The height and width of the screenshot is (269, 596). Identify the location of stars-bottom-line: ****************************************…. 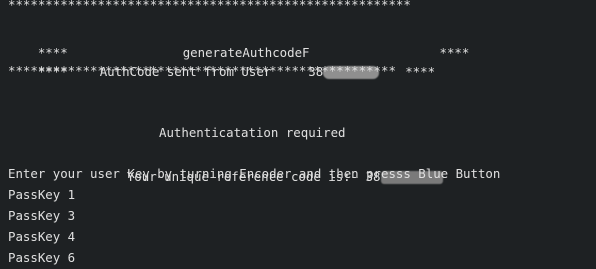
(202, 70).